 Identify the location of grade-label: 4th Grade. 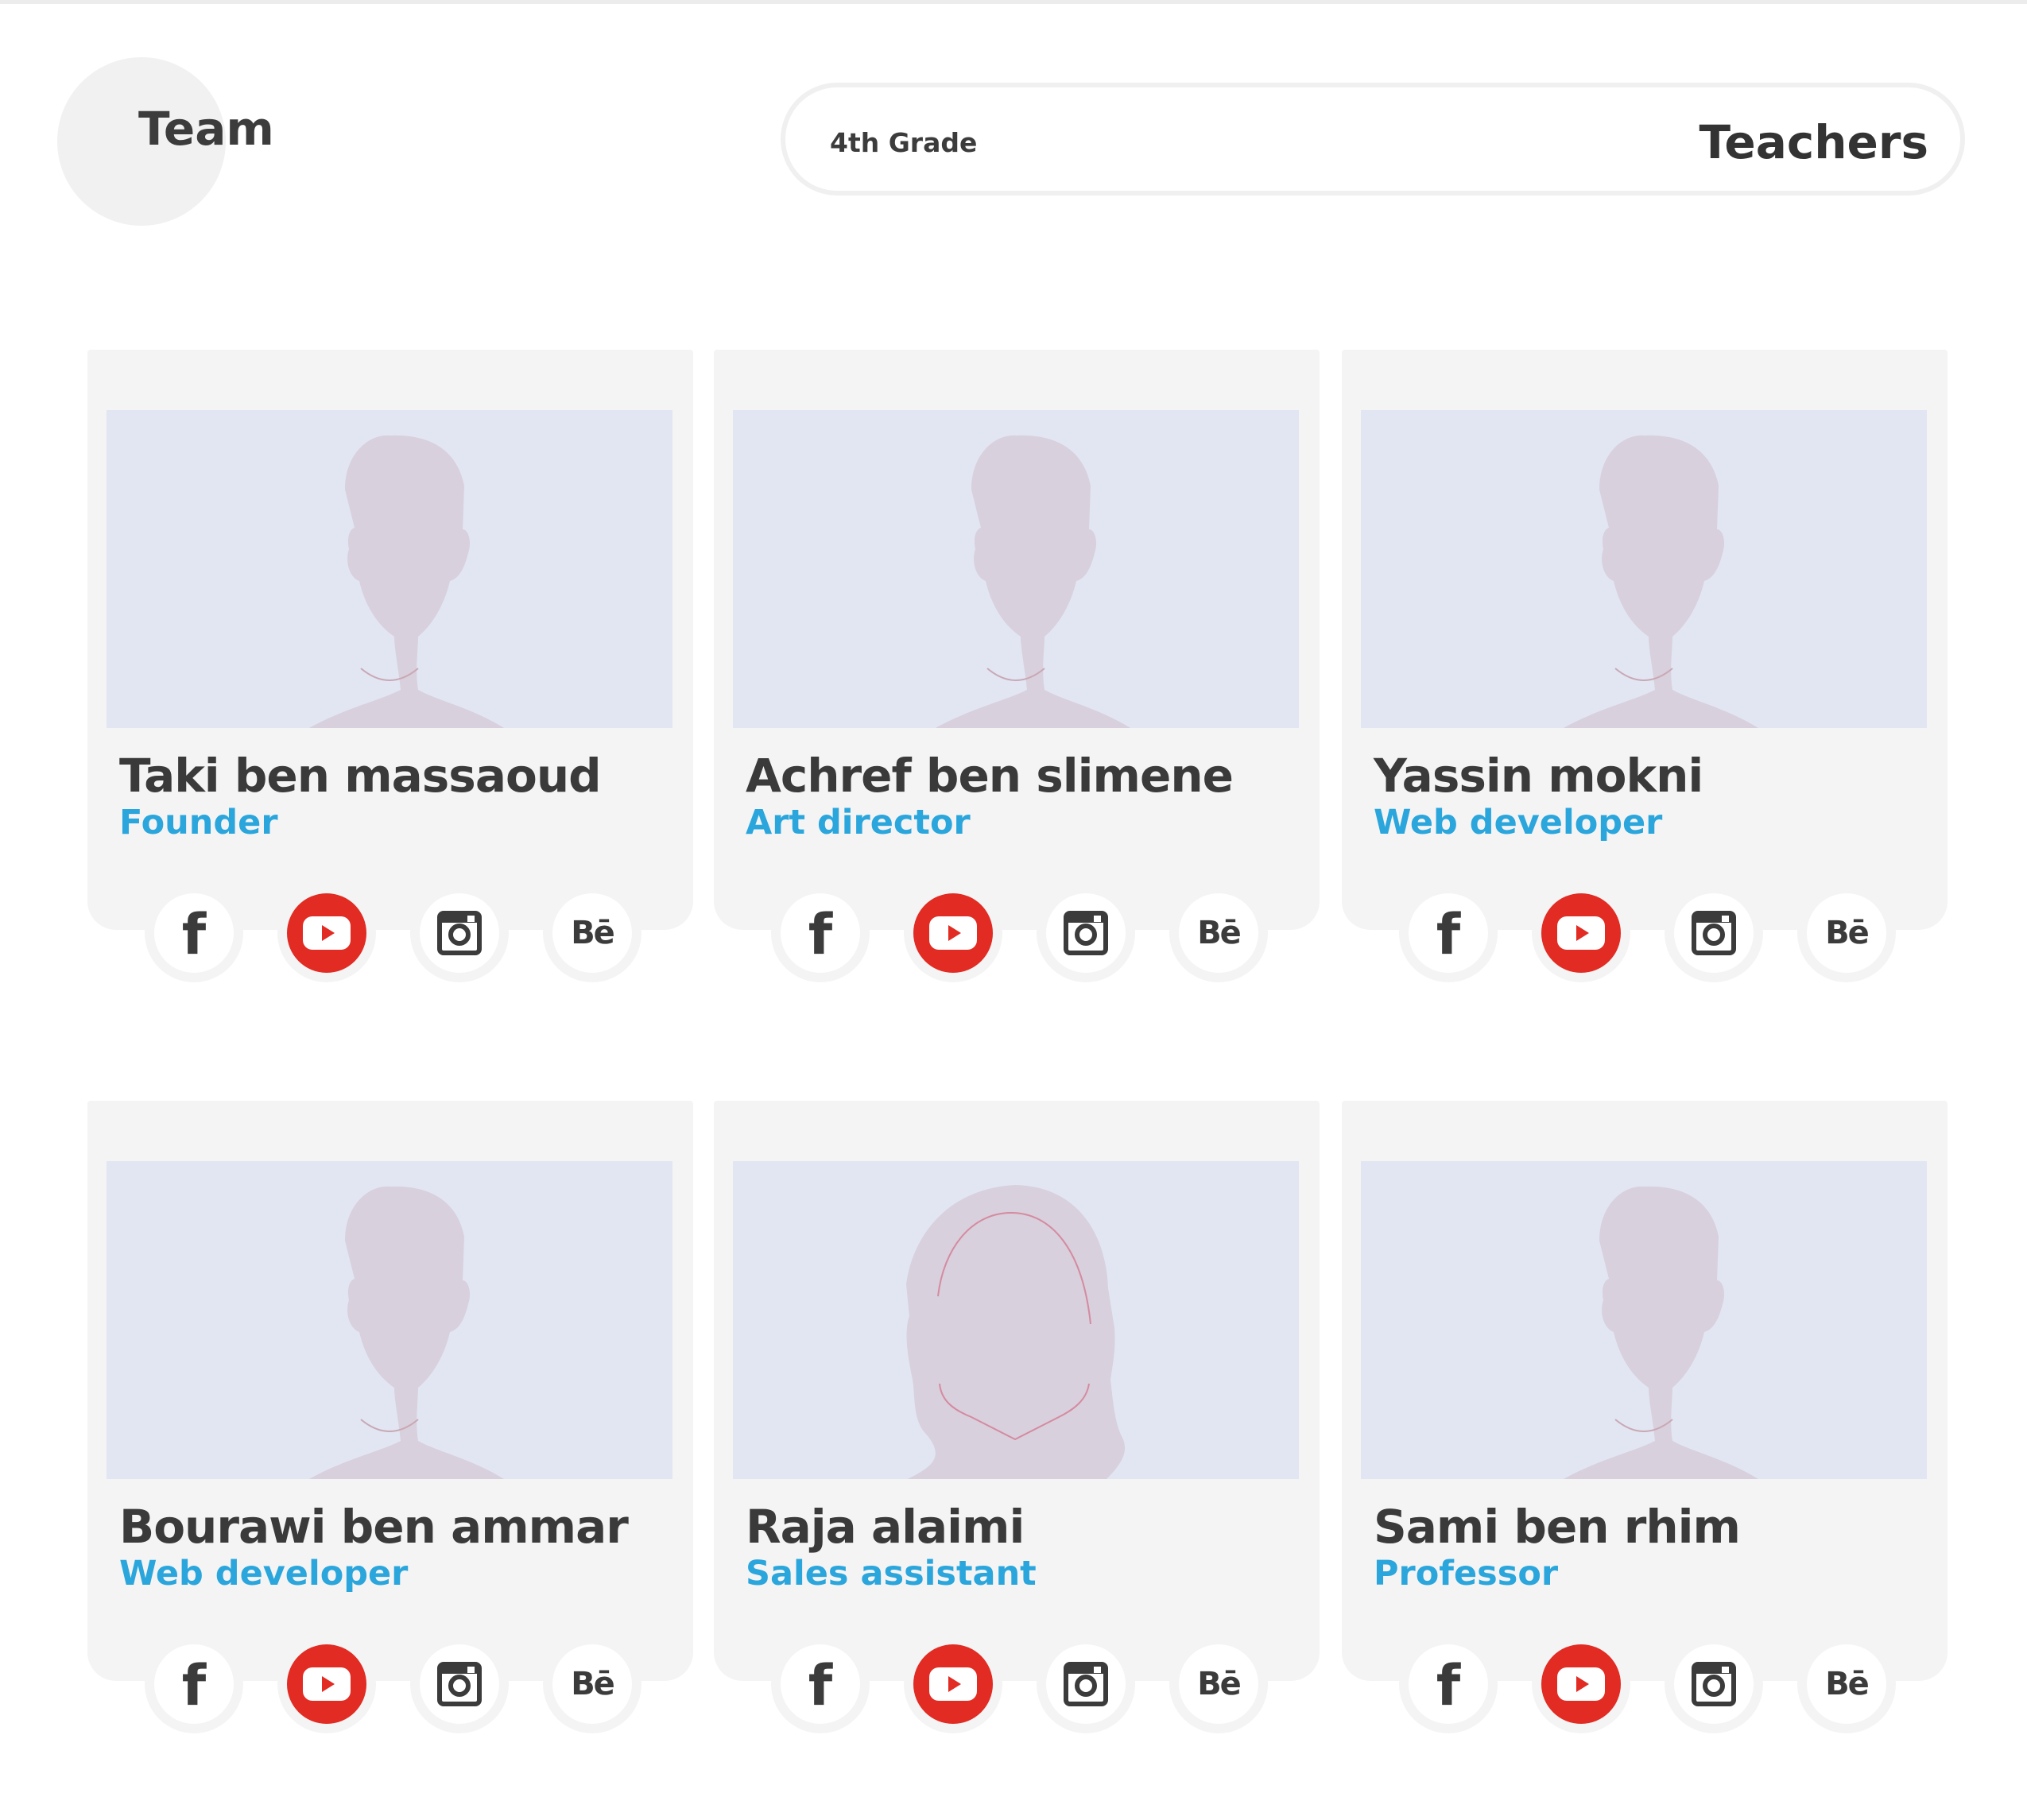
(904, 142).